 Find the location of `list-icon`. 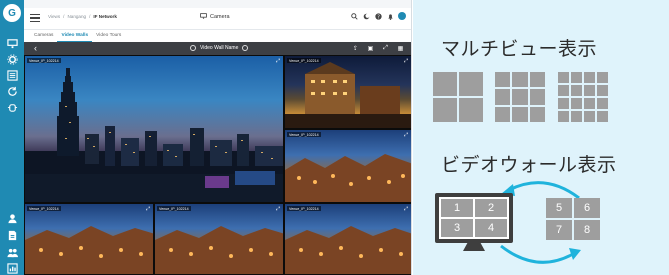

list-icon is located at coordinates (12, 75).